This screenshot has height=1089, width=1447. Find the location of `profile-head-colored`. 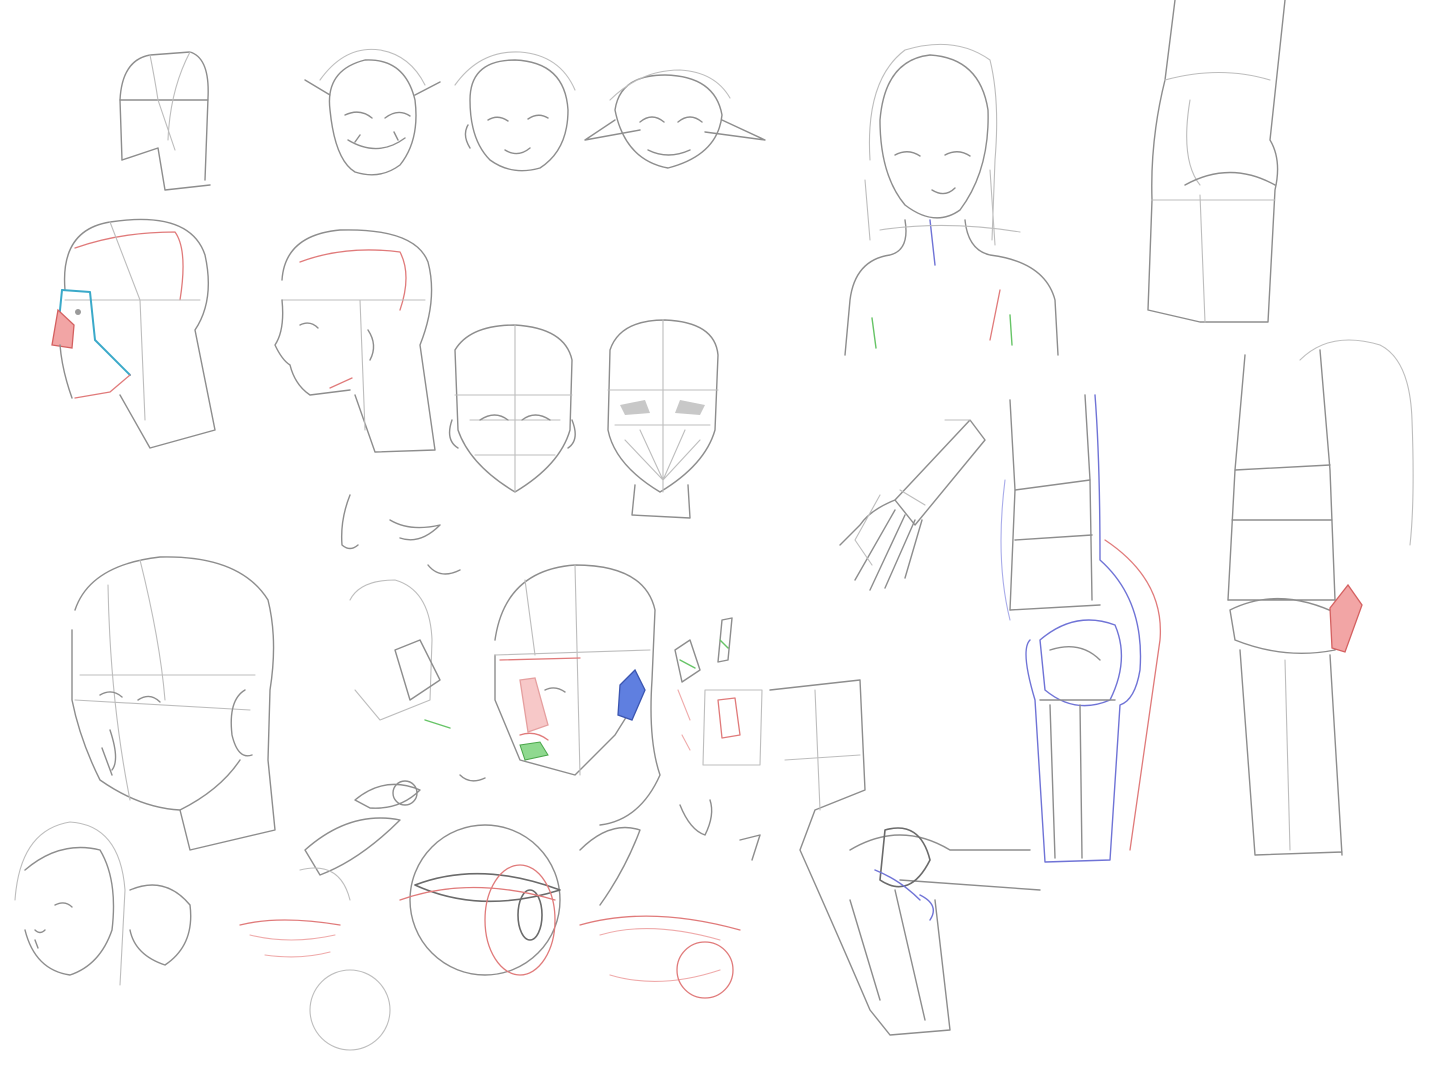

profile-head-colored is located at coordinates (133, 333).